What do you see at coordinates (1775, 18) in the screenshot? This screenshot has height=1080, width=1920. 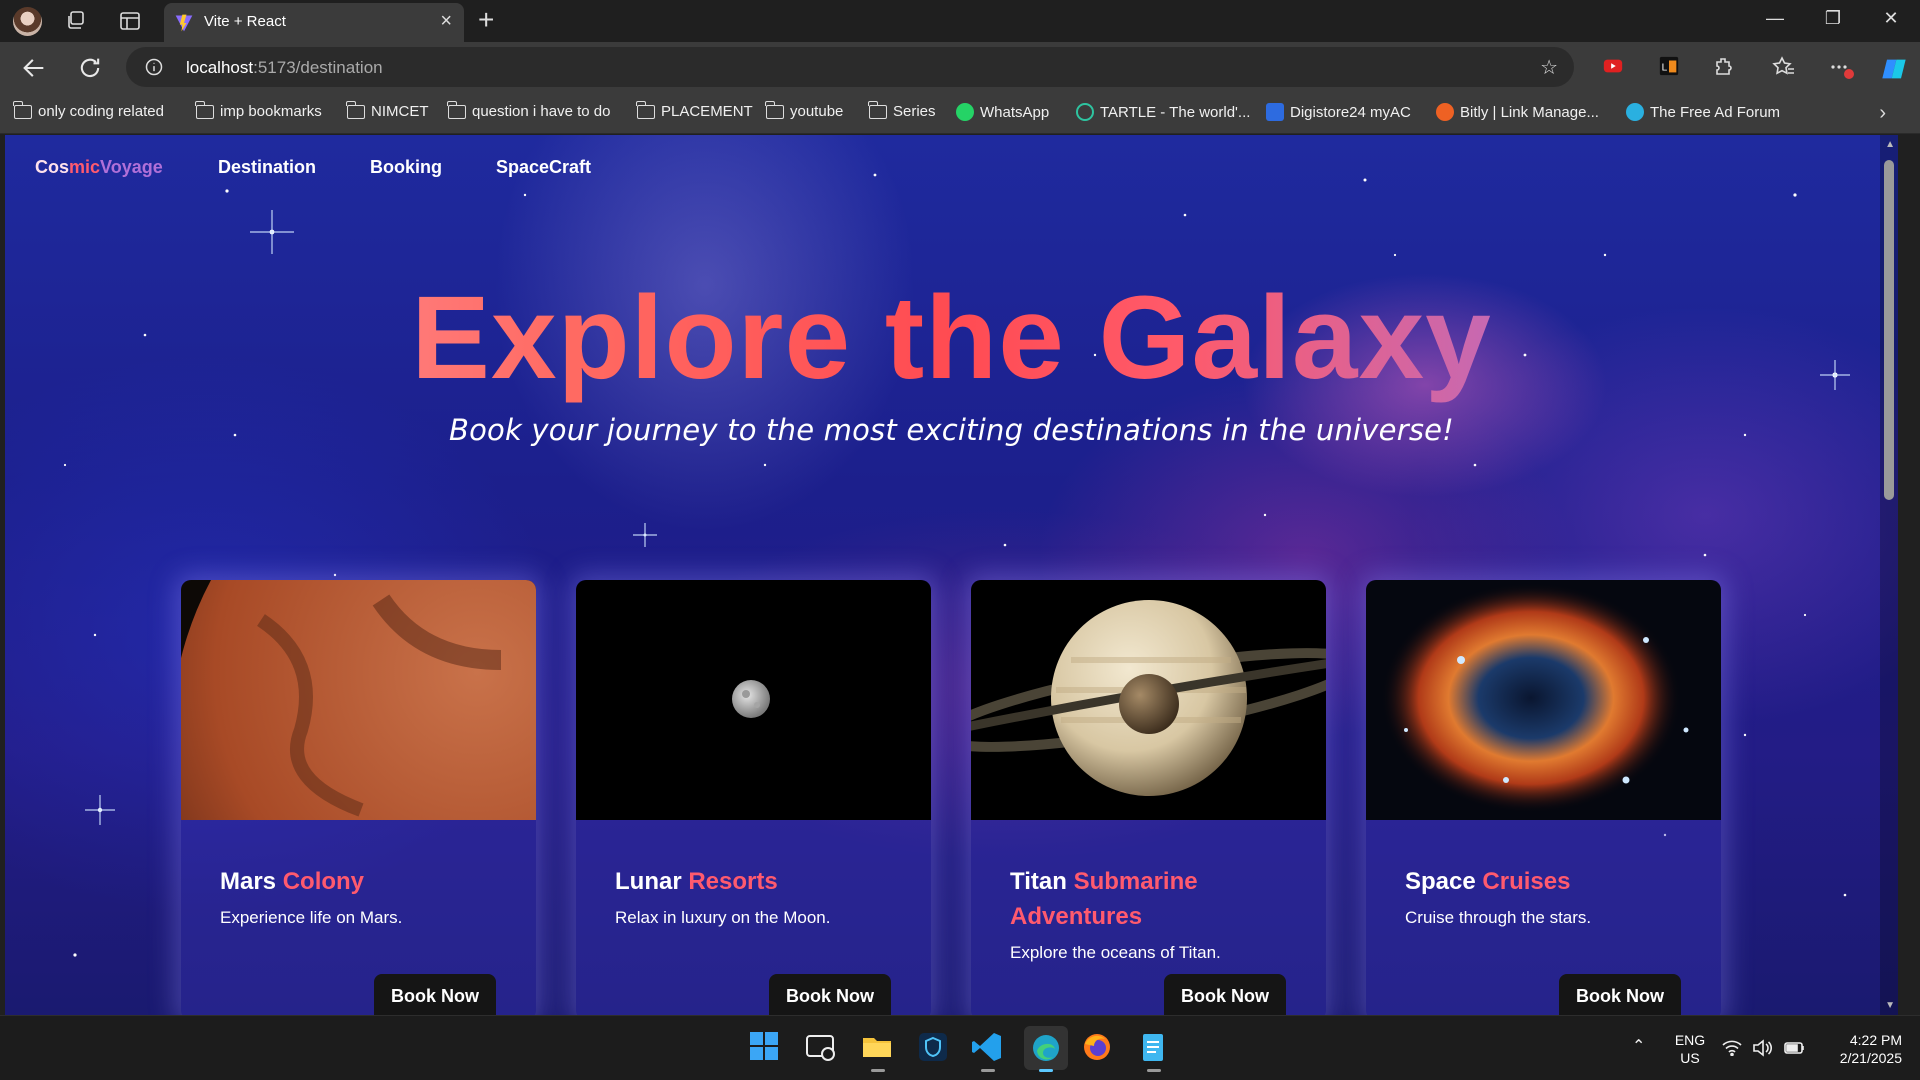 I see `minimize-icon: —` at bounding box center [1775, 18].